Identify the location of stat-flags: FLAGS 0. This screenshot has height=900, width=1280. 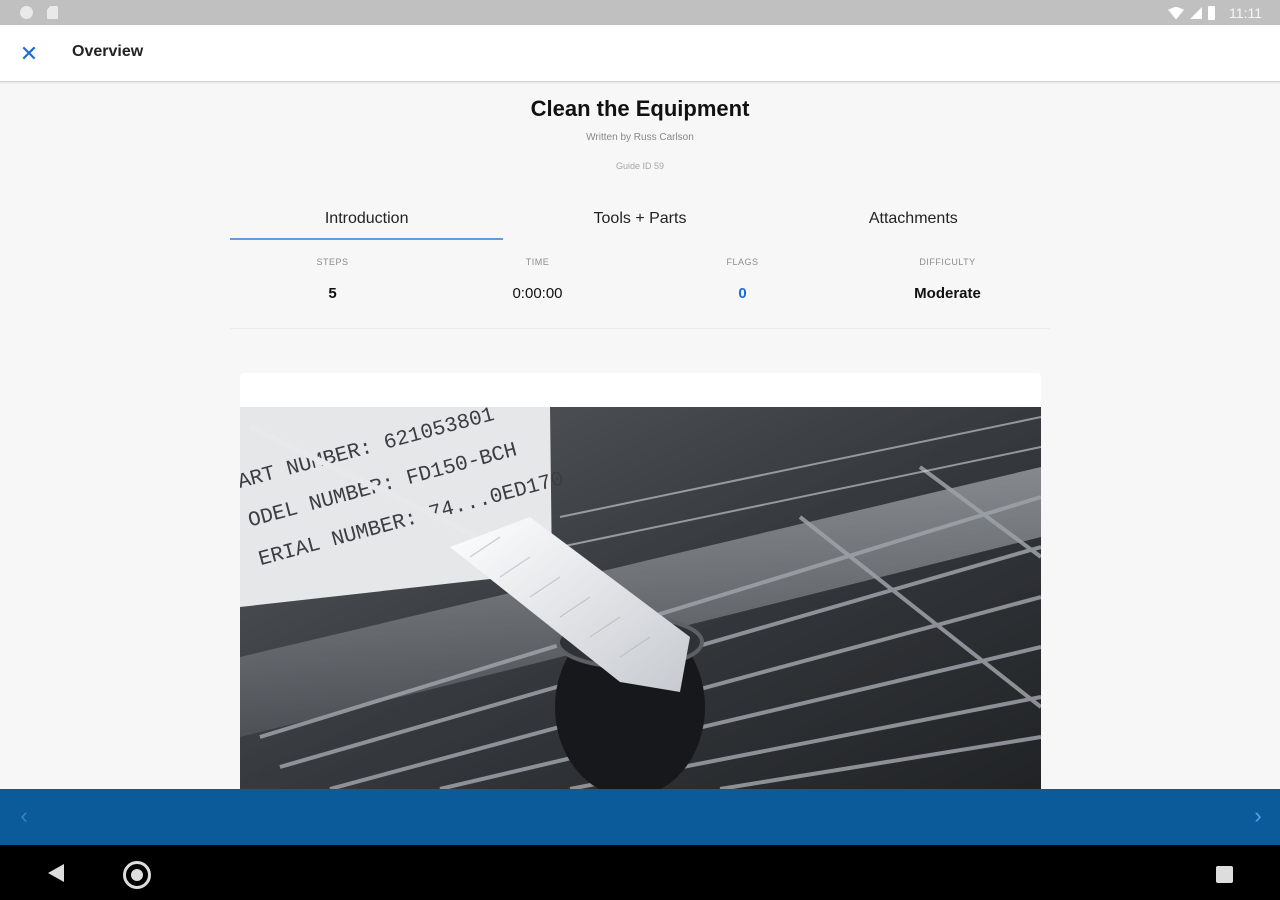
(742, 291).